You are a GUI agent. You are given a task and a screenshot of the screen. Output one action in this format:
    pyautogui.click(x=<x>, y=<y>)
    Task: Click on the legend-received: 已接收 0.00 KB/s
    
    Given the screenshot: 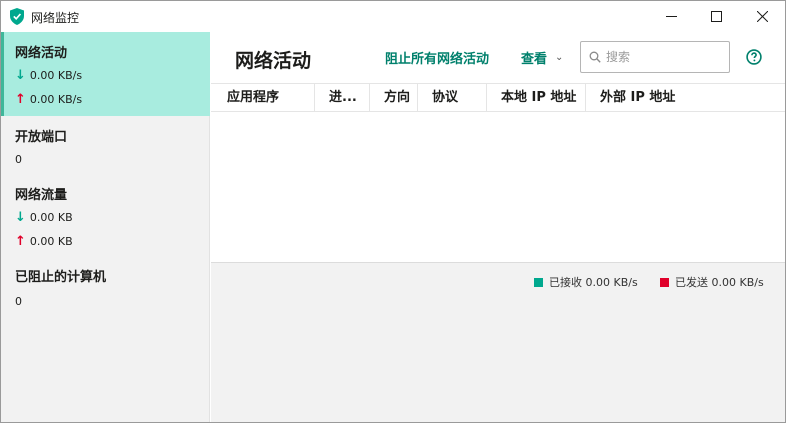 What is the action you would take?
    pyautogui.click(x=586, y=282)
    